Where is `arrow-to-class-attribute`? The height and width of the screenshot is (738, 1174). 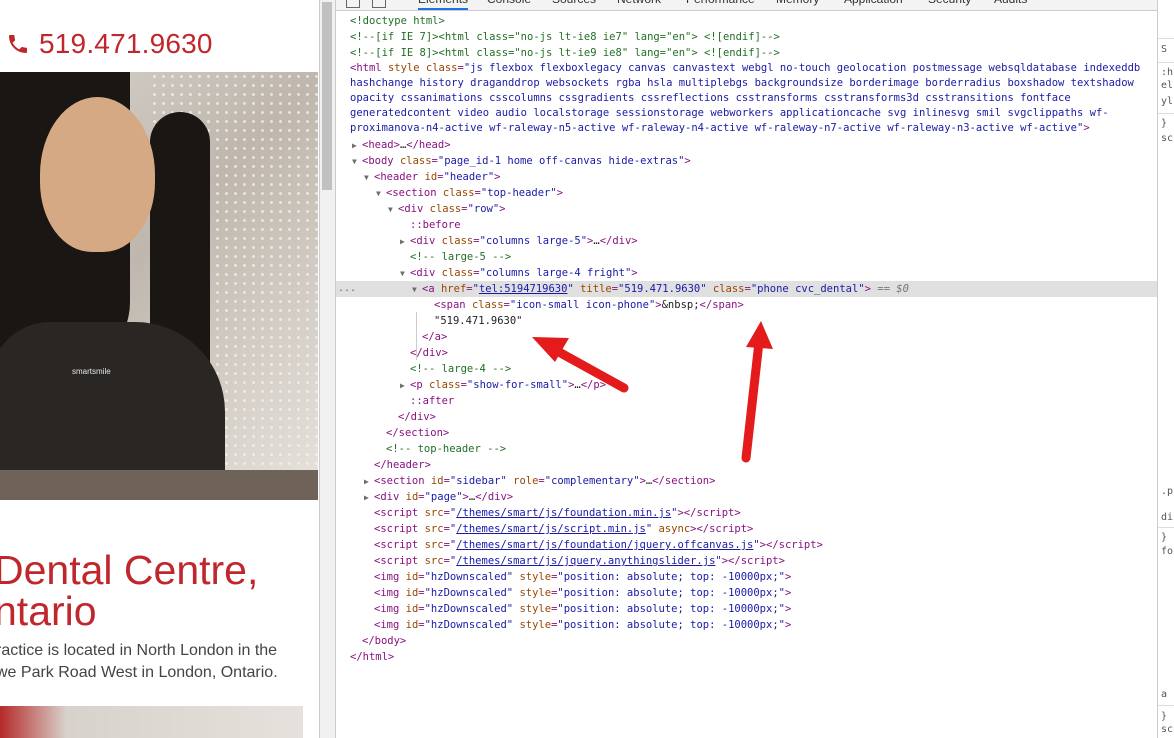 arrow-to-class-attribute is located at coordinates (757, 392).